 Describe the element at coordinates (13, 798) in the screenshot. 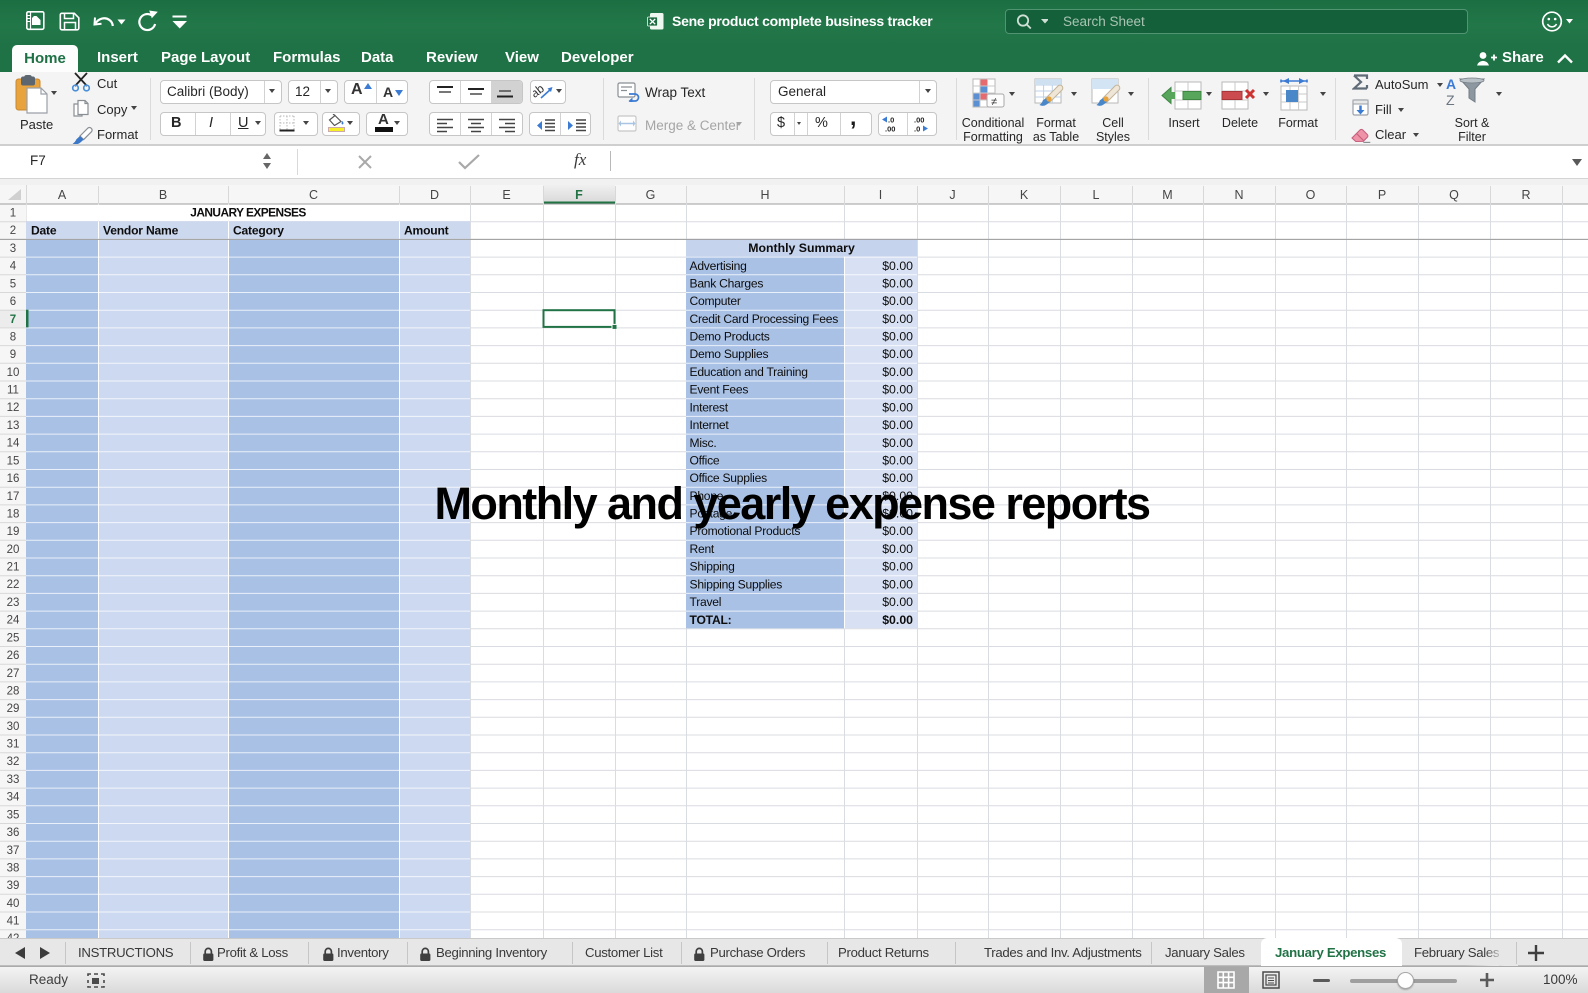

I see `svg-text: 34` at that location.